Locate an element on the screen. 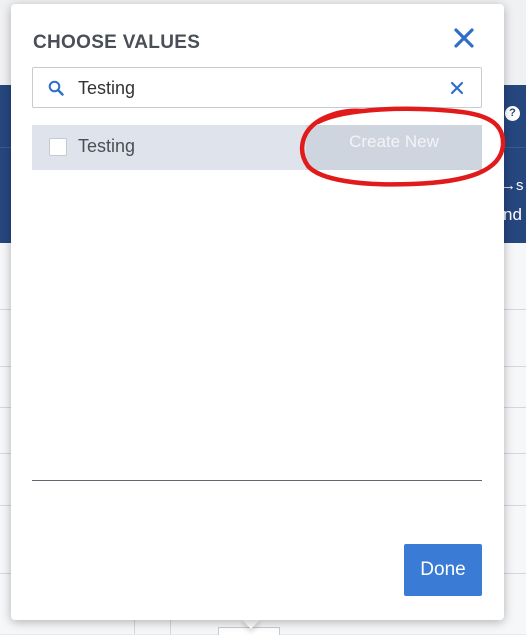 The height and width of the screenshot is (635, 526). clear-icon is located at coordinates (457, 88).